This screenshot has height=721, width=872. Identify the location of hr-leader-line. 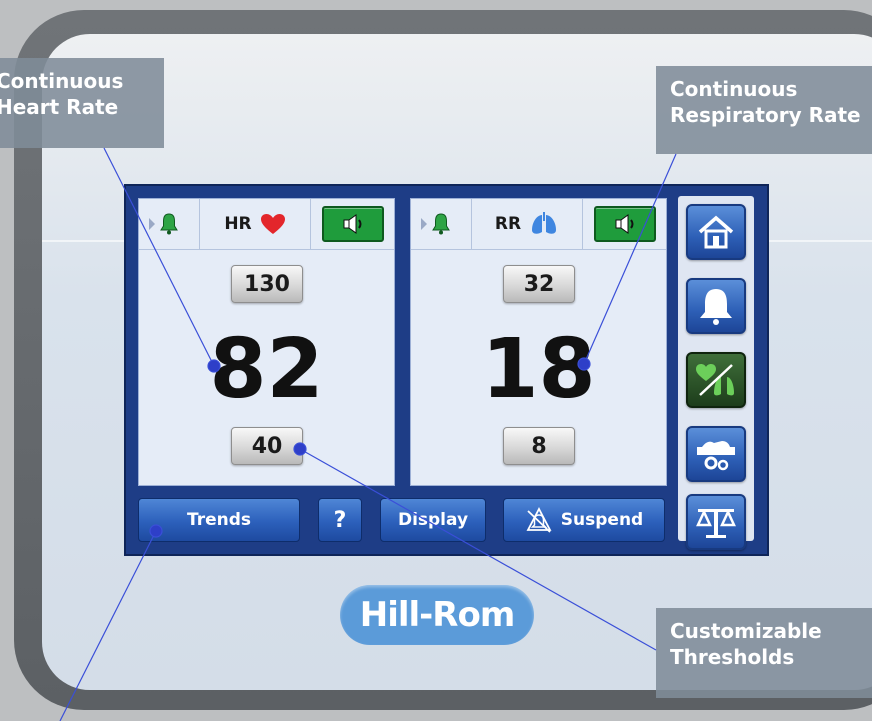
(159, 257).